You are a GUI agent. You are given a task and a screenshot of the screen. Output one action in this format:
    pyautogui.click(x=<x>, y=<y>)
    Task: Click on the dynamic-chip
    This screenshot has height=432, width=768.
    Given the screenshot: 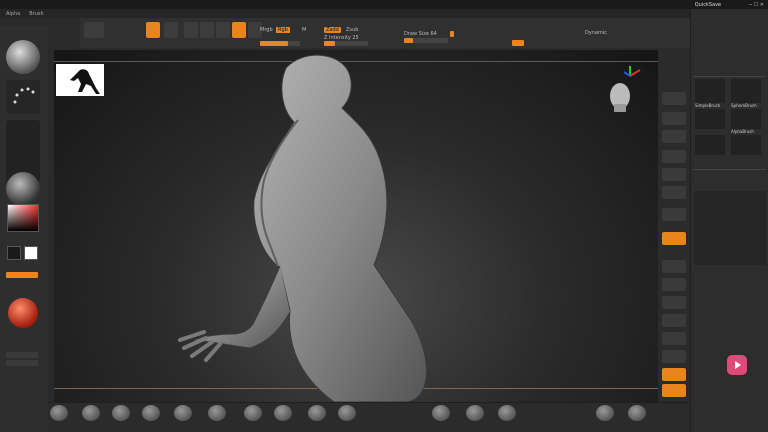 What is the action you would take?
    pyautogui.click(x=518, y=43)
    